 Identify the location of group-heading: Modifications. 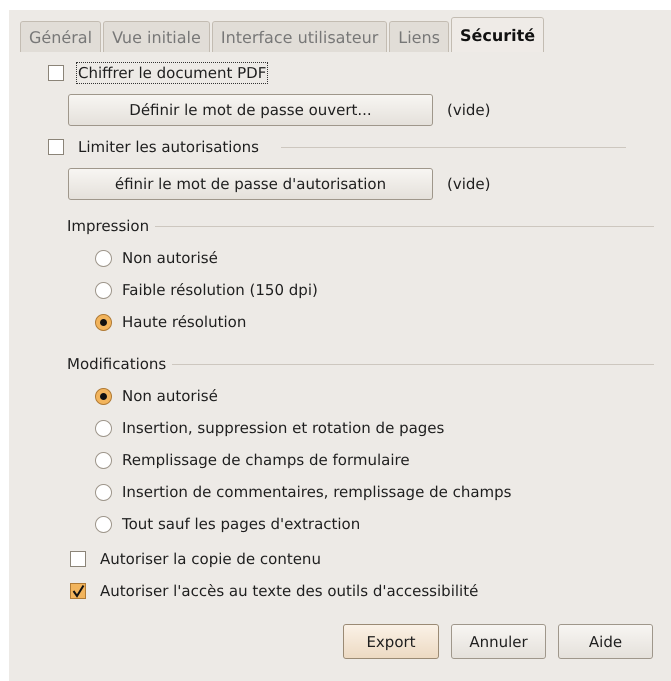
(116, 364).